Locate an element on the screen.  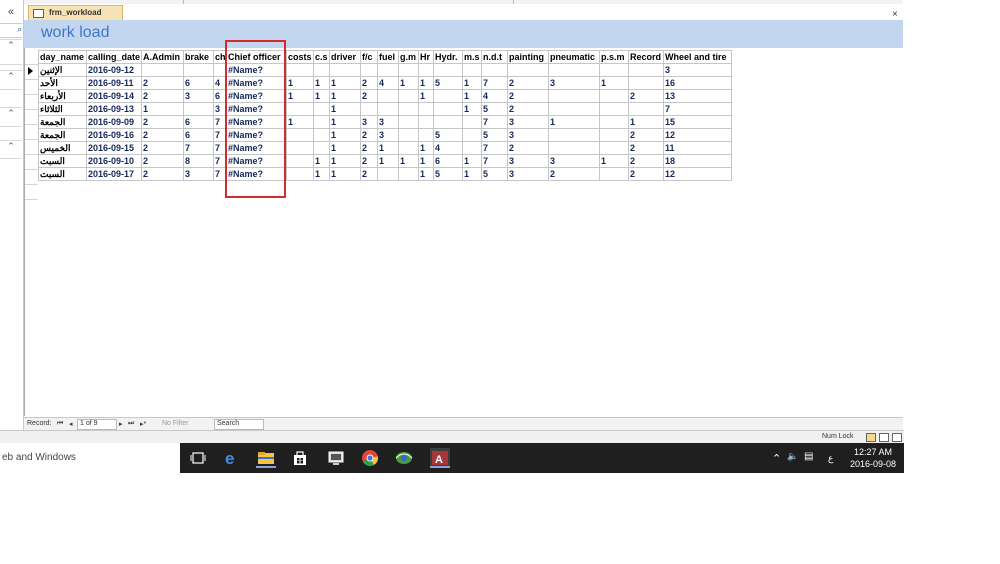
no-filter-button: No Filter is located at coordinates (175, 423).